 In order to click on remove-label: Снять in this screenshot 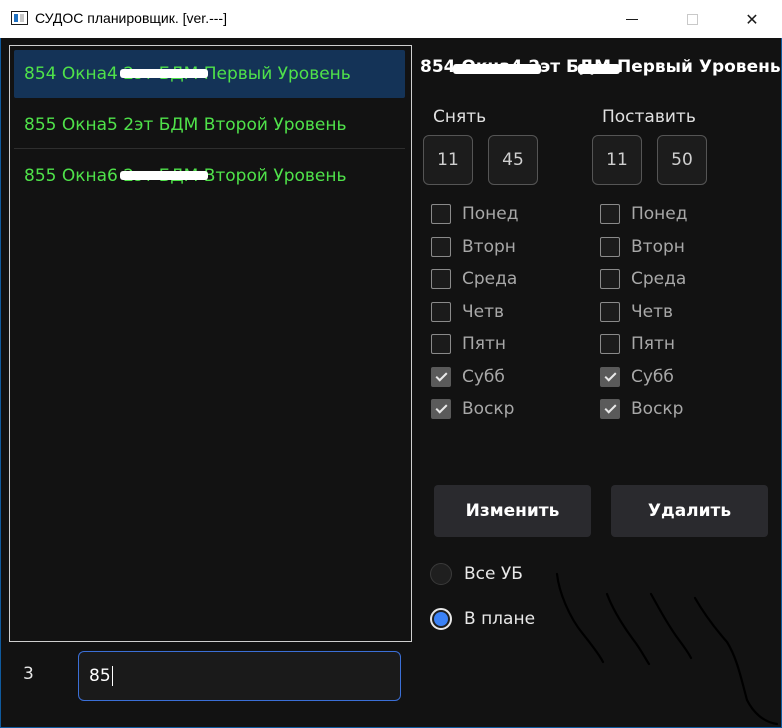, I will do `click(460, 117)`.